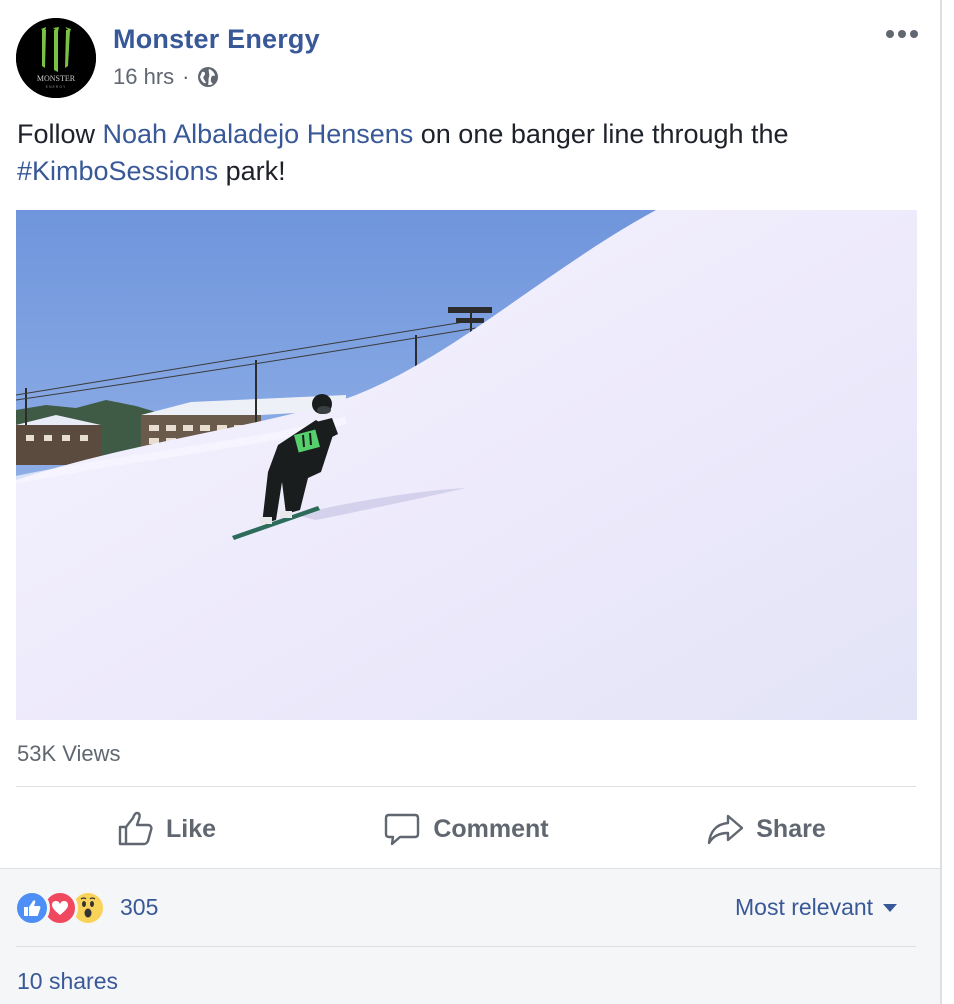  What do you see at coordinates (191, 828) in the screenshot?
I see `like-label: Like` at bounding box center [191, 828].